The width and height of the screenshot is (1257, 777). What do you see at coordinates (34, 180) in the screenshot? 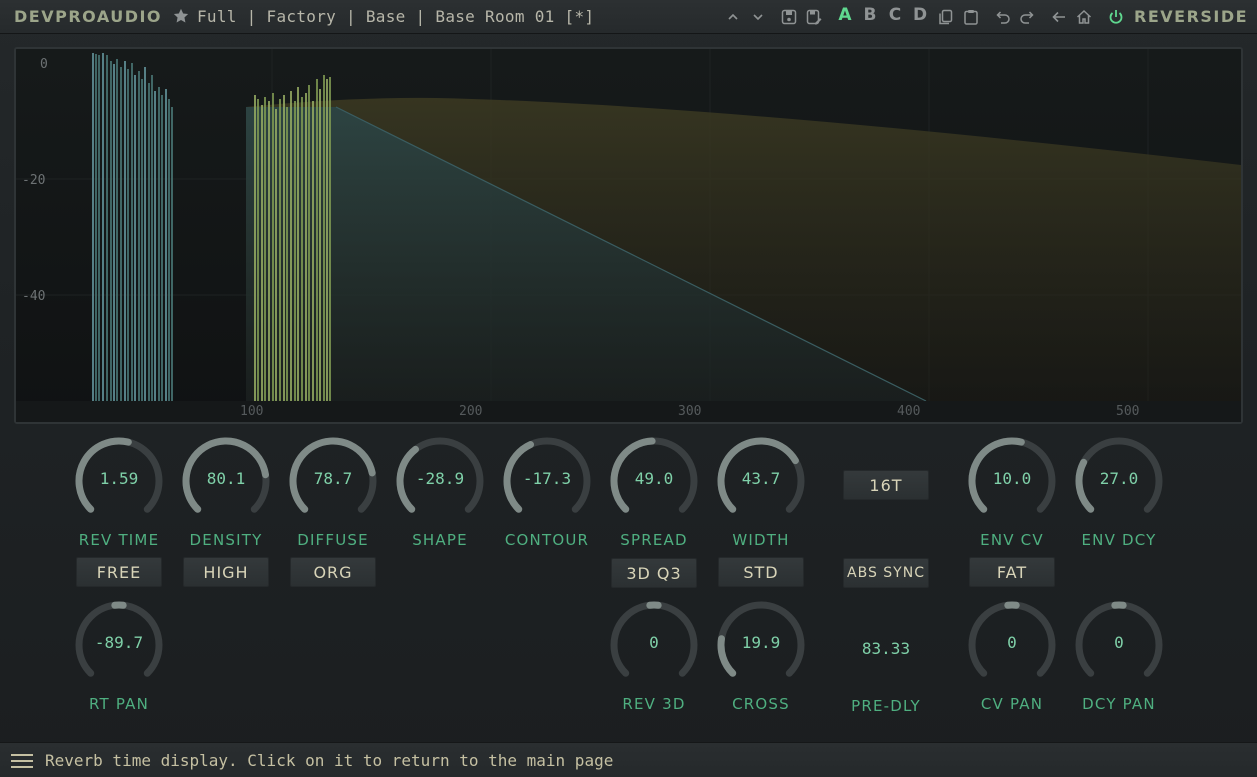
I see `y-tick-label: -20` at bounding box center [34, 180].